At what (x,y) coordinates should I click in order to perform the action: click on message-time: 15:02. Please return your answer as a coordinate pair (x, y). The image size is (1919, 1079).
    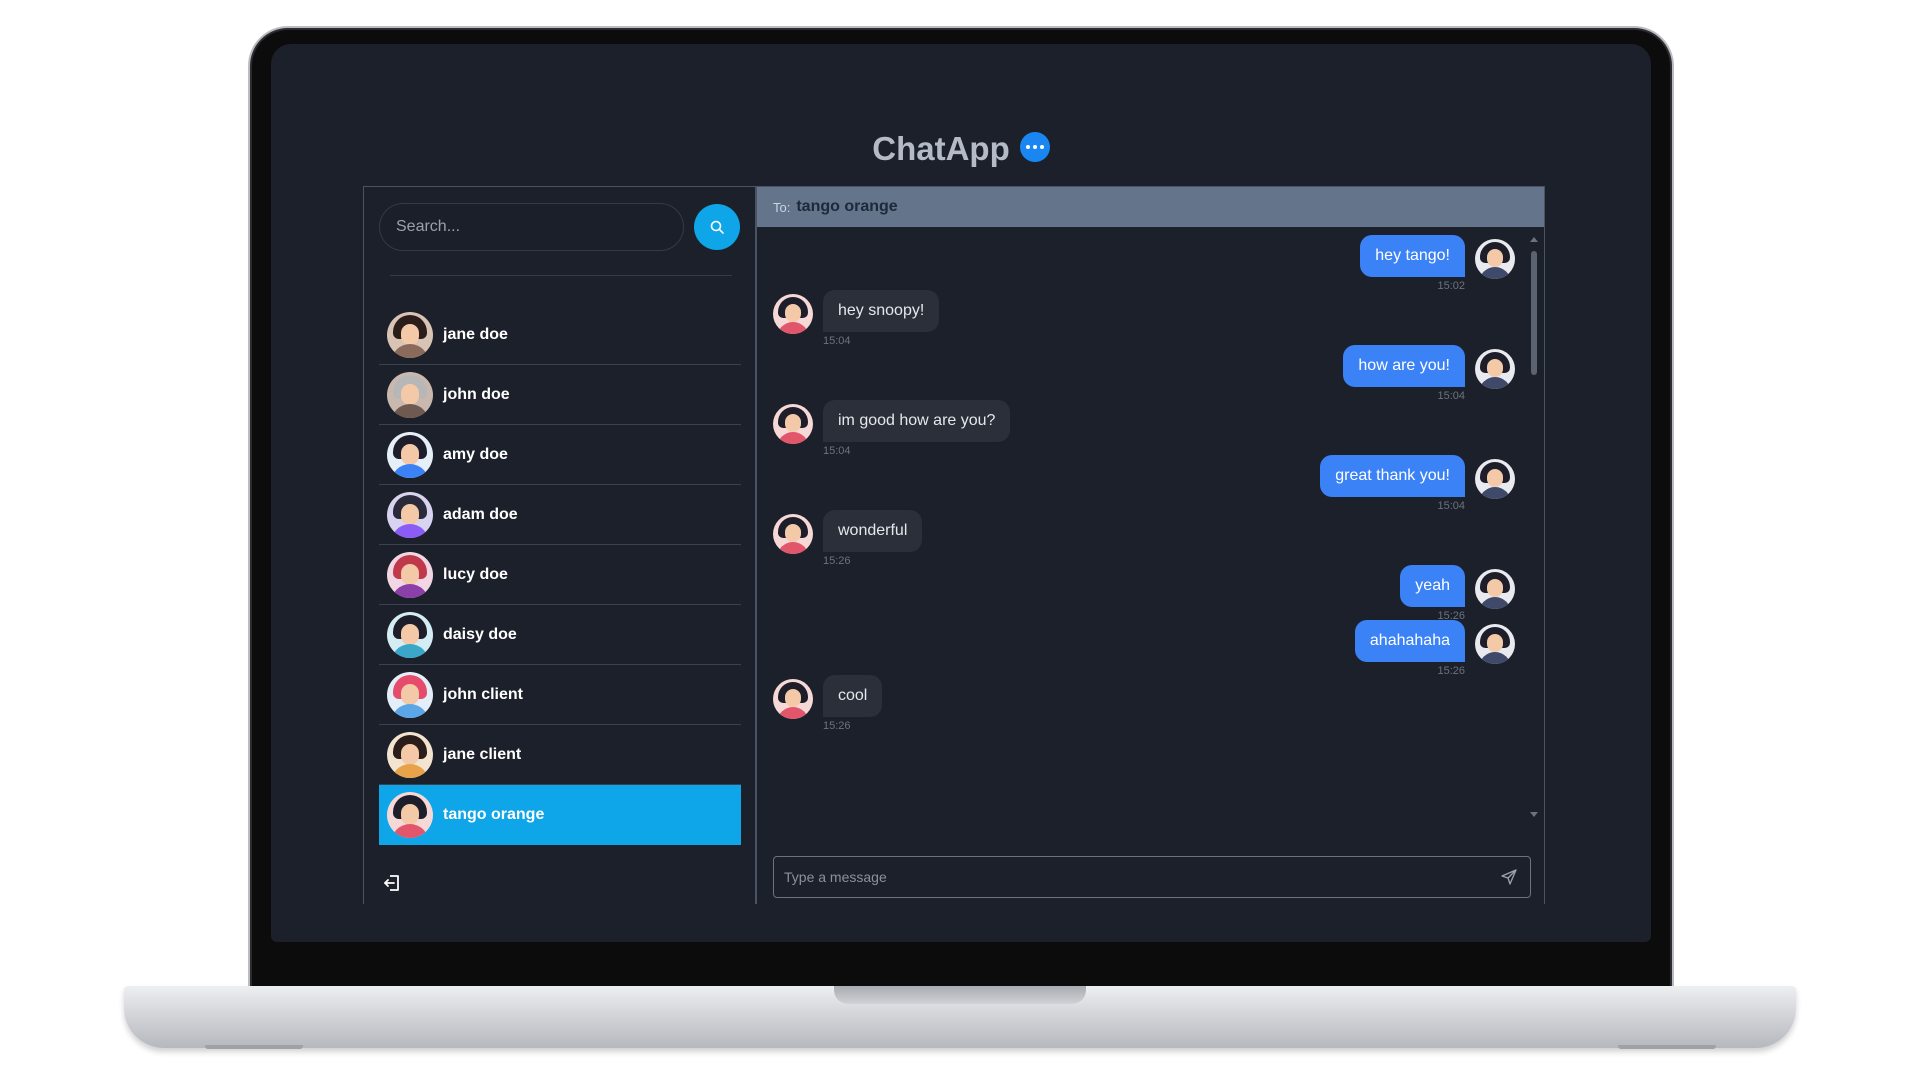
    Looking at the image, I should click on (1451, 286).